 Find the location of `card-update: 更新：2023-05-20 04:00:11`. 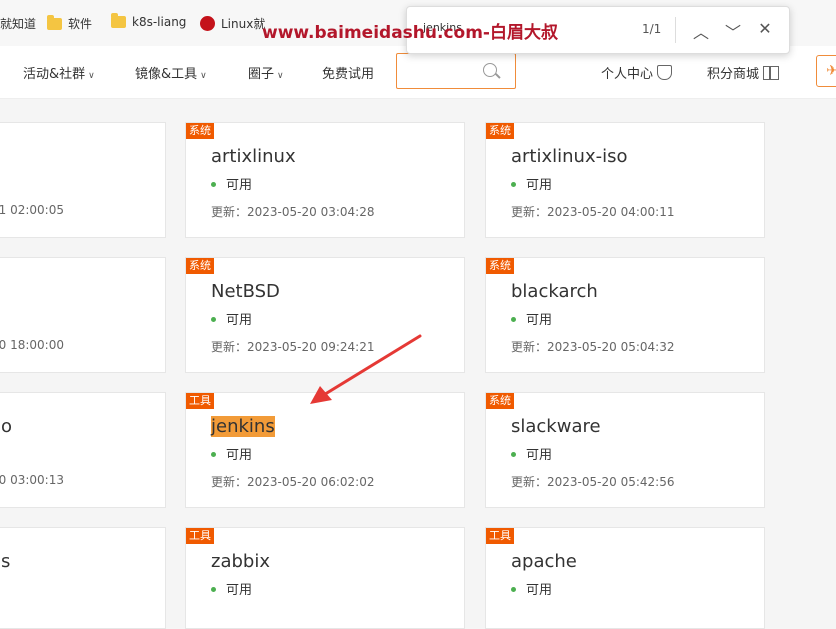

card-update: 更新：2023-05-20 04:00:11 is located at coordinates (592, 211).